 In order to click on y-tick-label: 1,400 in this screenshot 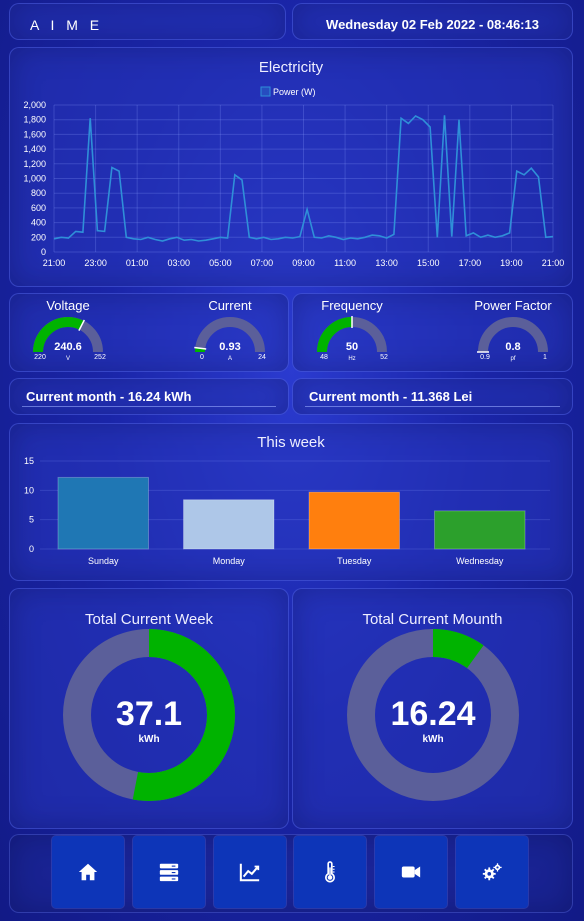, I will do `click(34, 149)`.